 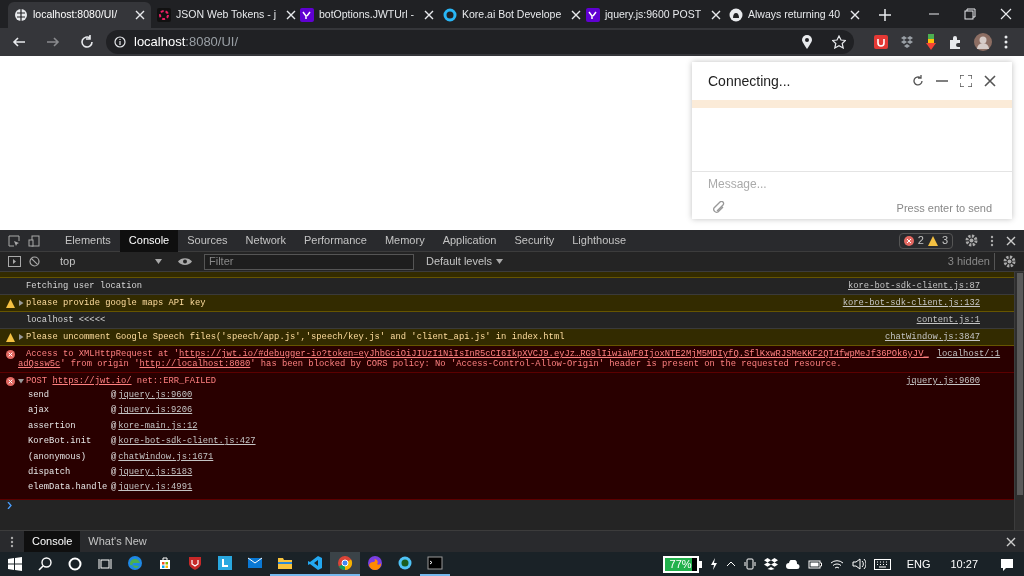 What do you see at coordinates (971, 261) in the screenshot?
I see `hidden-count: 3 hidden` at bounding box center [971, 261].